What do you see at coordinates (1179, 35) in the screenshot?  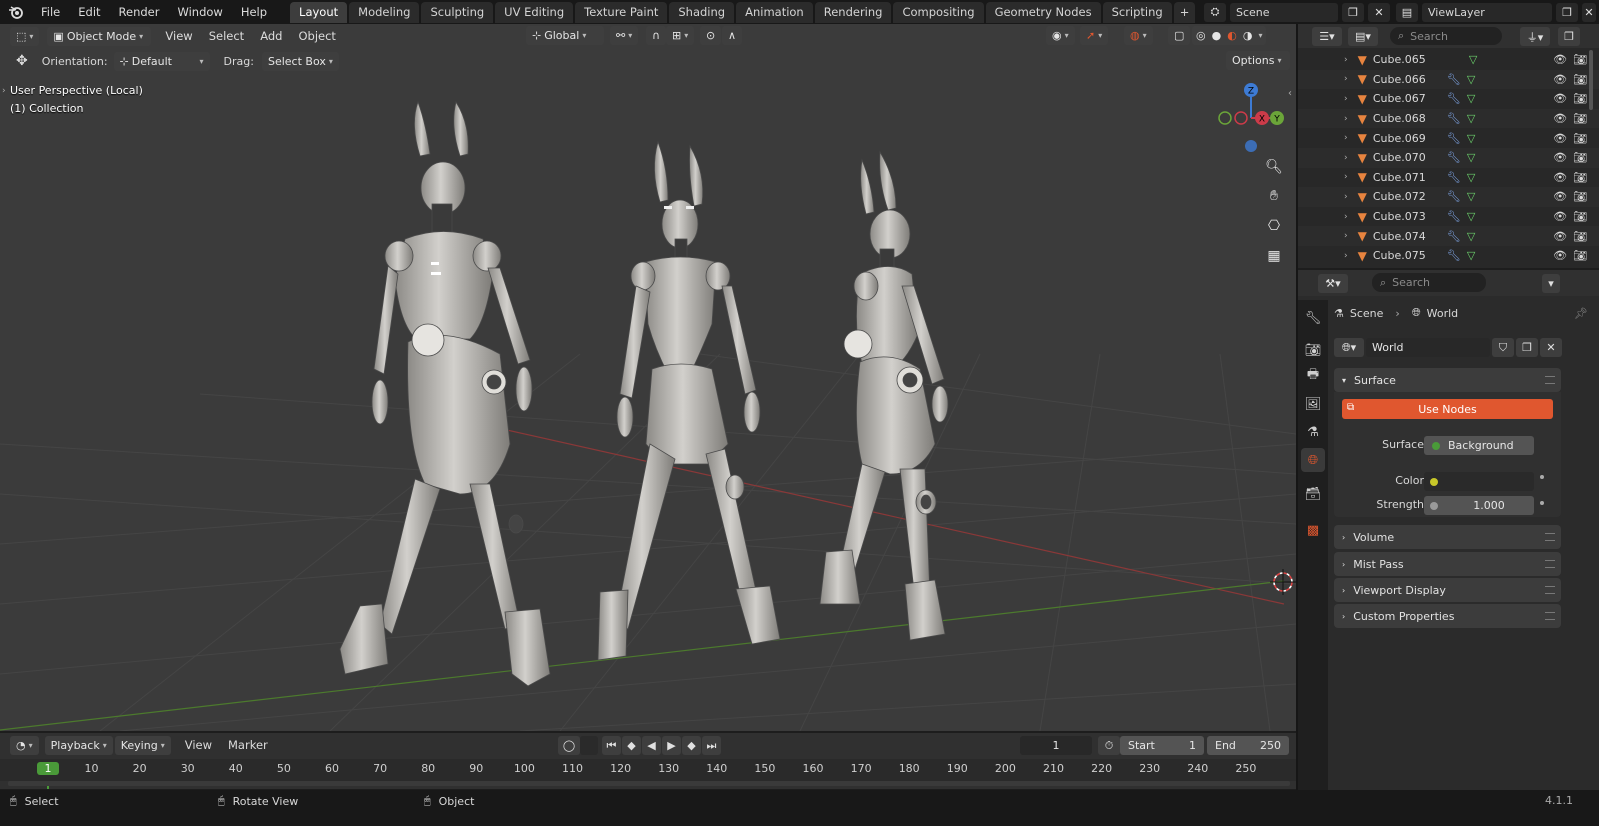 I see `xray-toggle: ▢` at bounding box center [1179, 35].